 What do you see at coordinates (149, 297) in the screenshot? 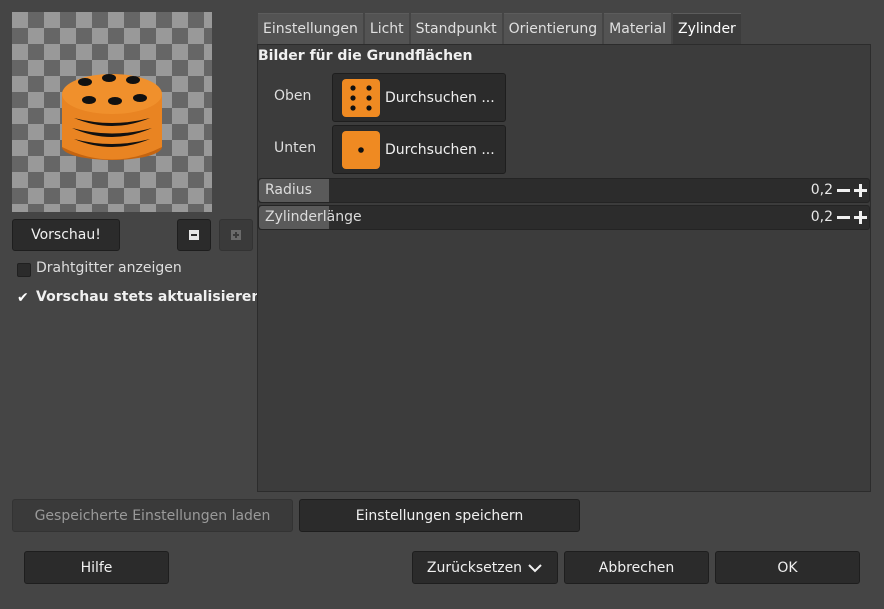
I see `always-update-label: Vorschau stets aktualisieren` at bounding box center [149, 297].